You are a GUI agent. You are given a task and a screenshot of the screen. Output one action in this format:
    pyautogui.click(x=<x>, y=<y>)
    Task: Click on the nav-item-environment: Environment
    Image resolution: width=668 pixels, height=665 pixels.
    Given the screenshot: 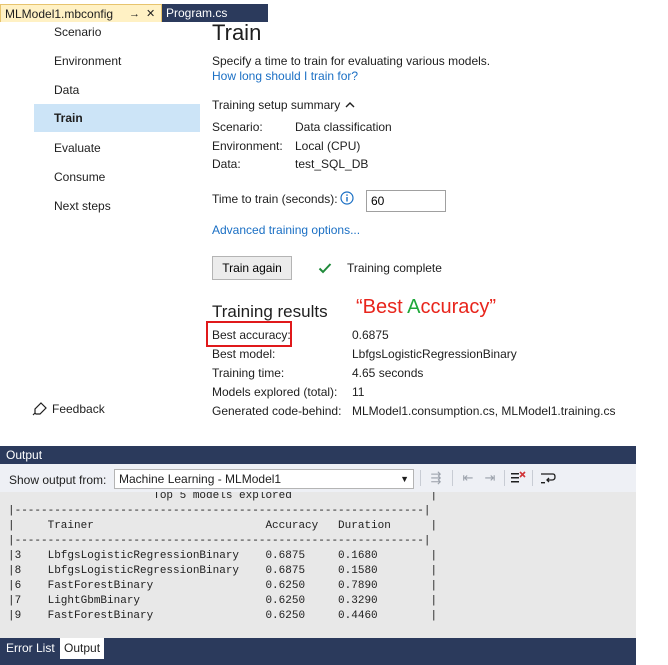 What is the action you would take?
    pyautogui.click(x=117, y=61)
    